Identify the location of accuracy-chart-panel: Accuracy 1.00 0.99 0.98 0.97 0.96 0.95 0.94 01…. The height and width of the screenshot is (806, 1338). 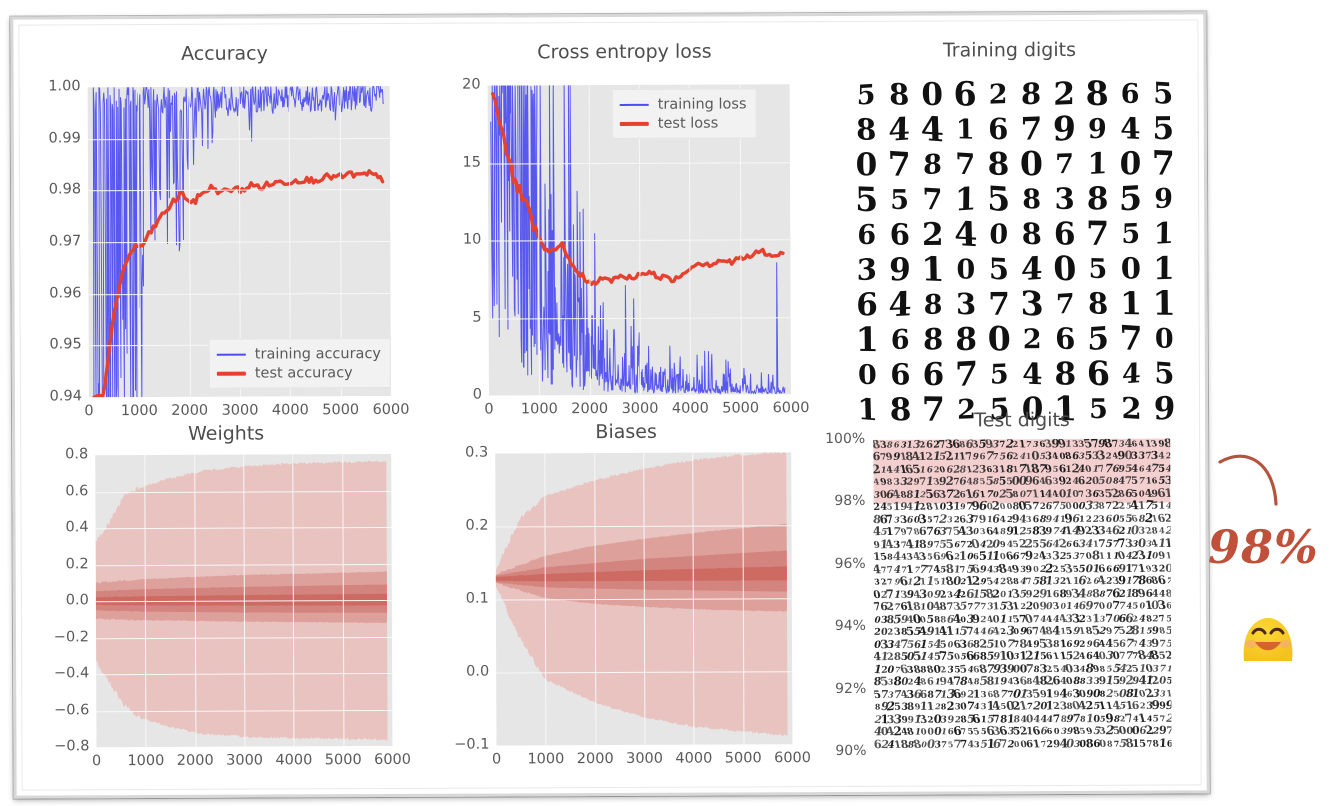
(225, 230).